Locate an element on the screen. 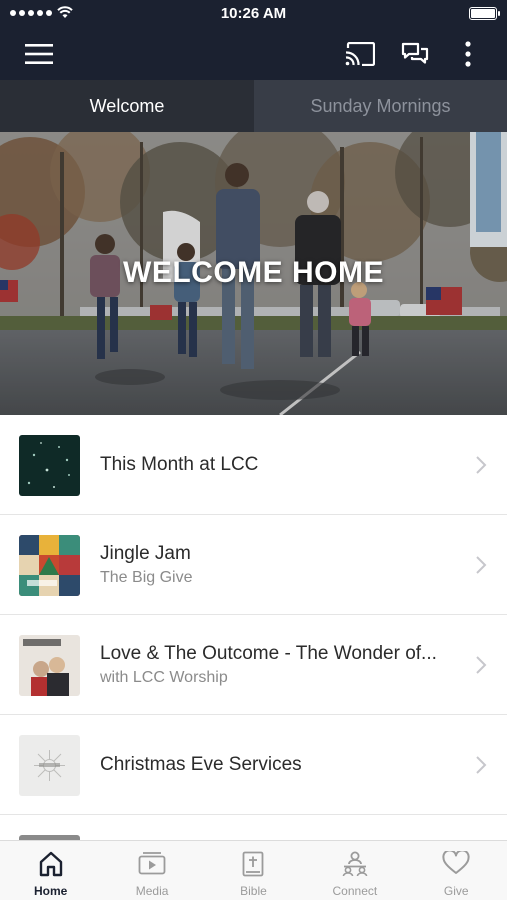 This screenshot has height=900, width=507. tab-bar-label: Give is located at coordinates (456, 891).